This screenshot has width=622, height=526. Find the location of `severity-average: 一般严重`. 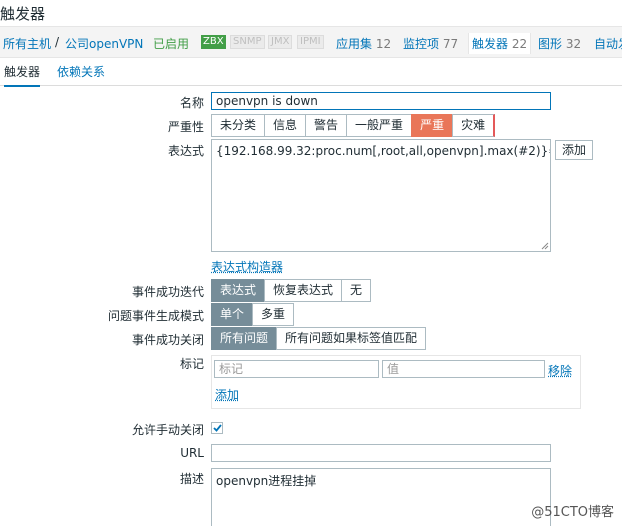

severity-average: 一般严重 is located at coordinates (379, 125).